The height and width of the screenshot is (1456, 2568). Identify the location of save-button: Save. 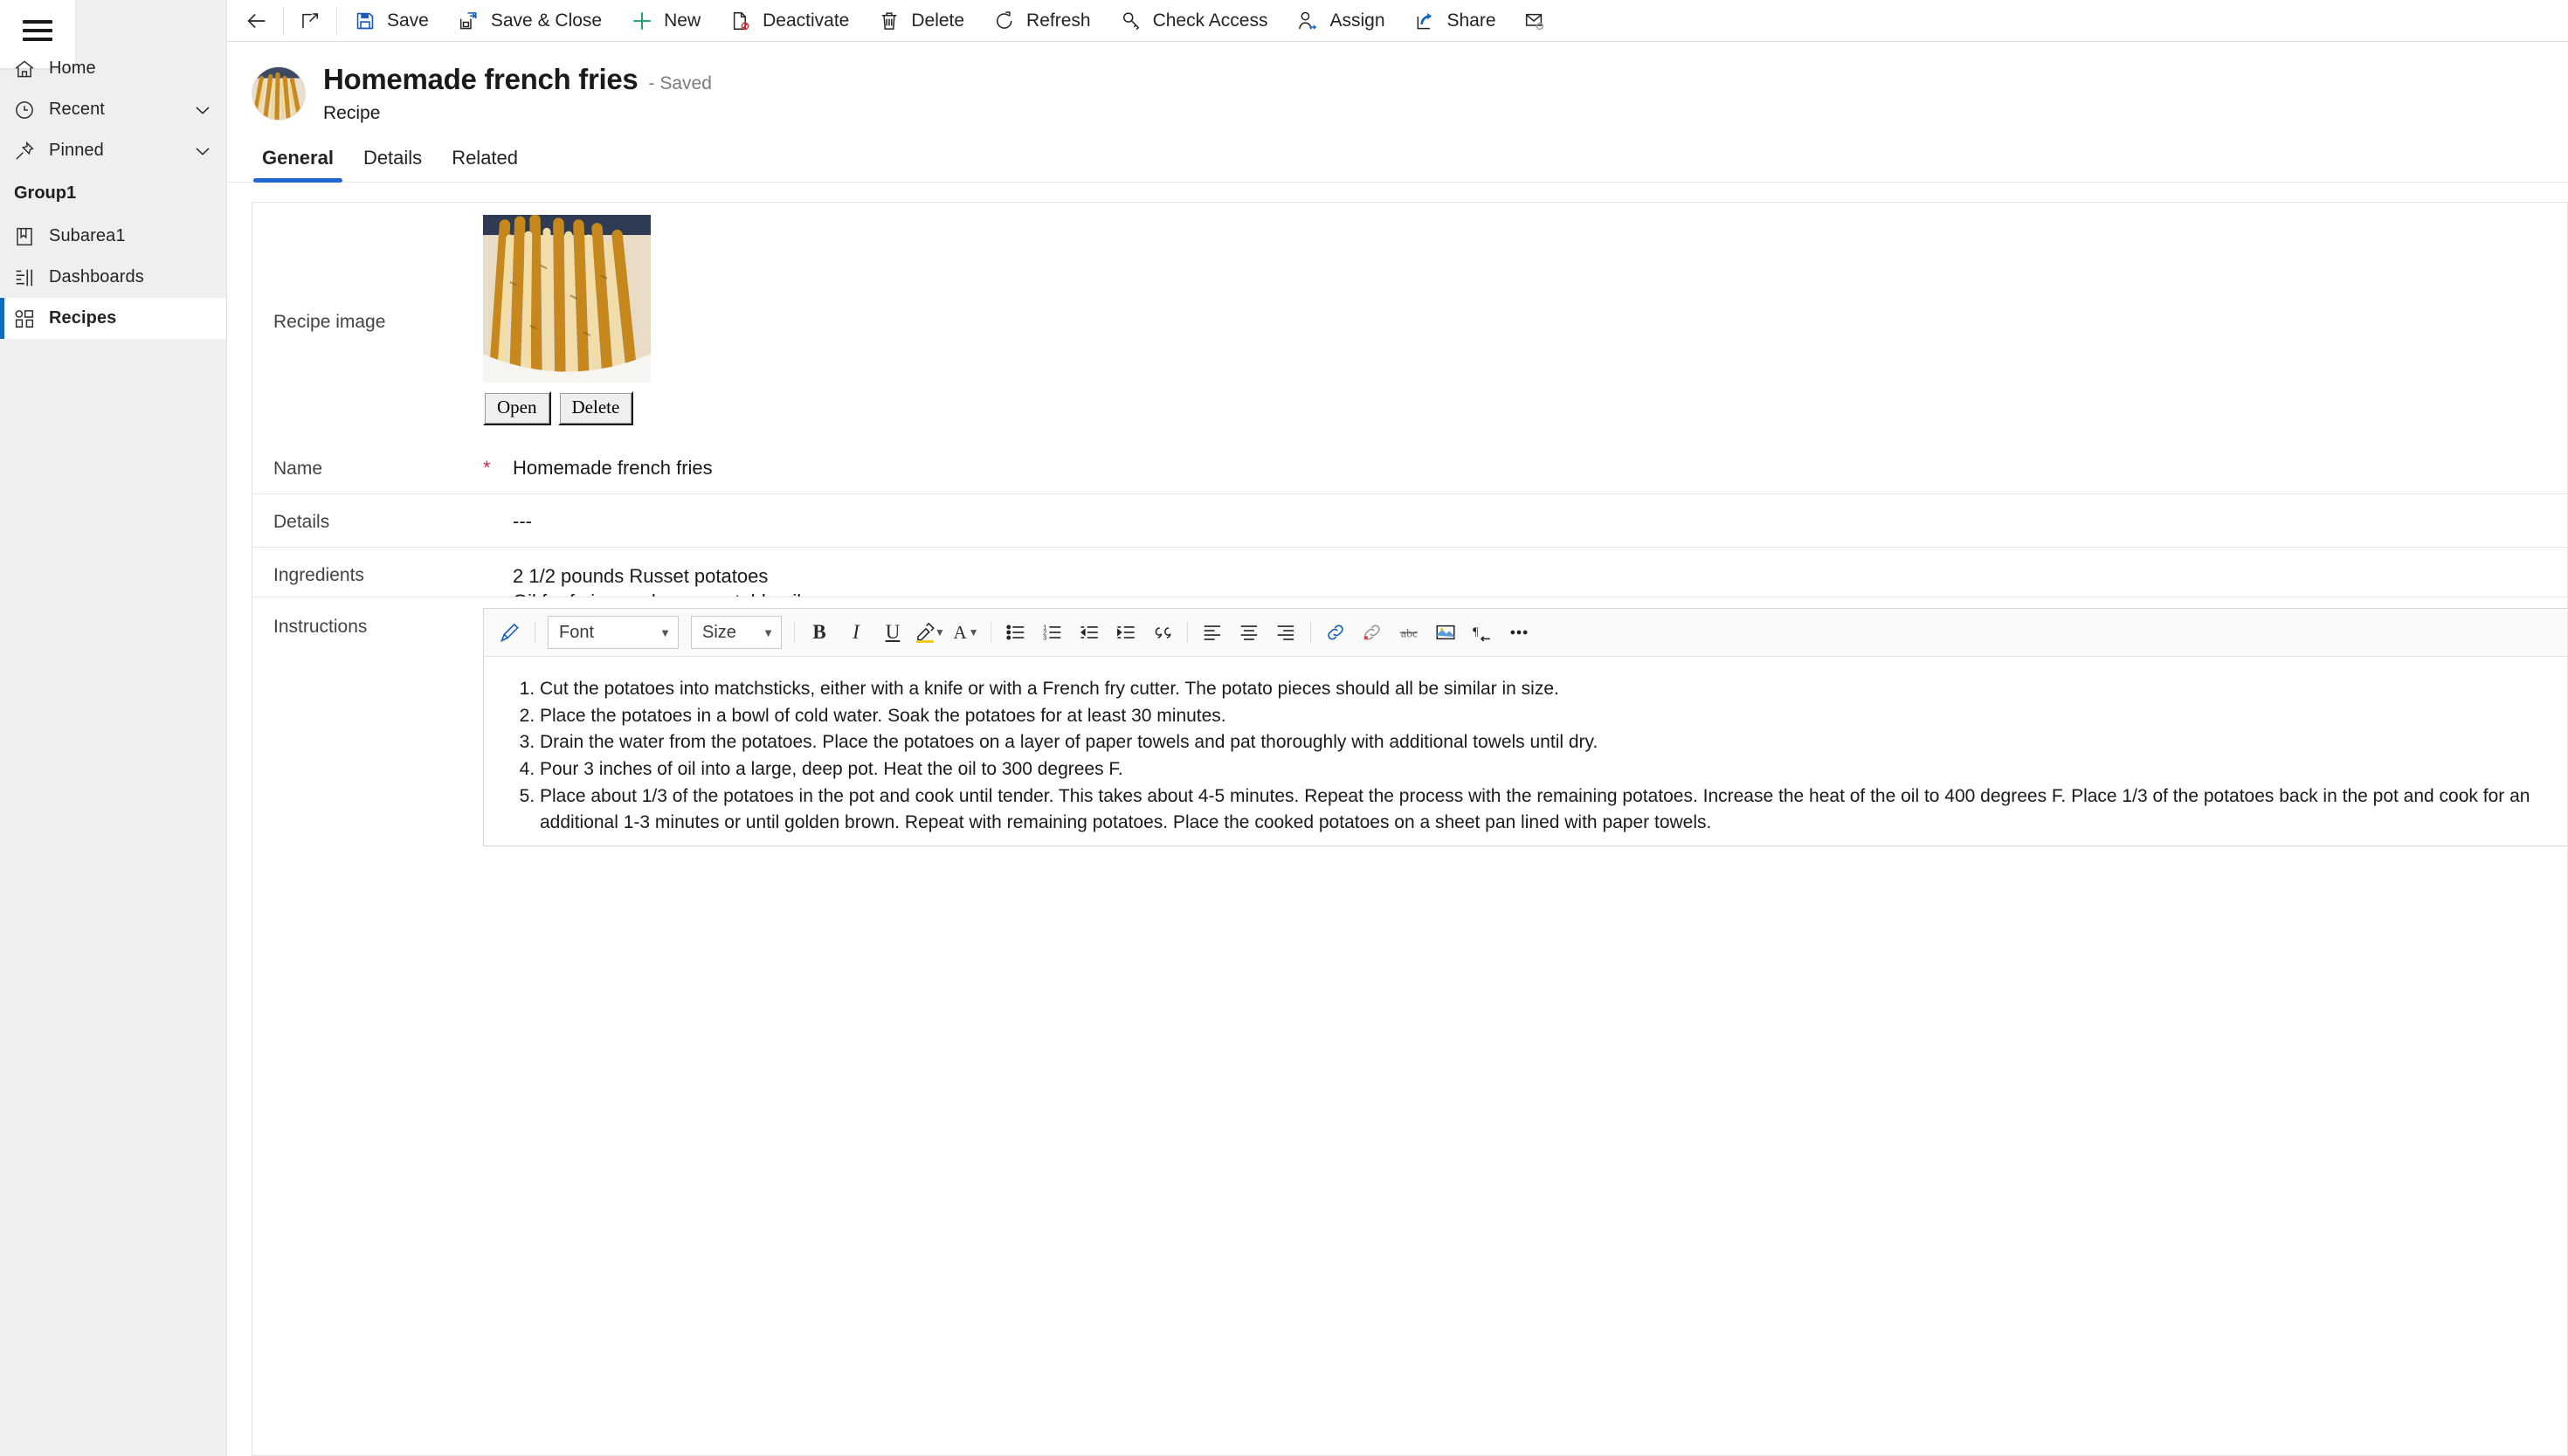
(391, 20).